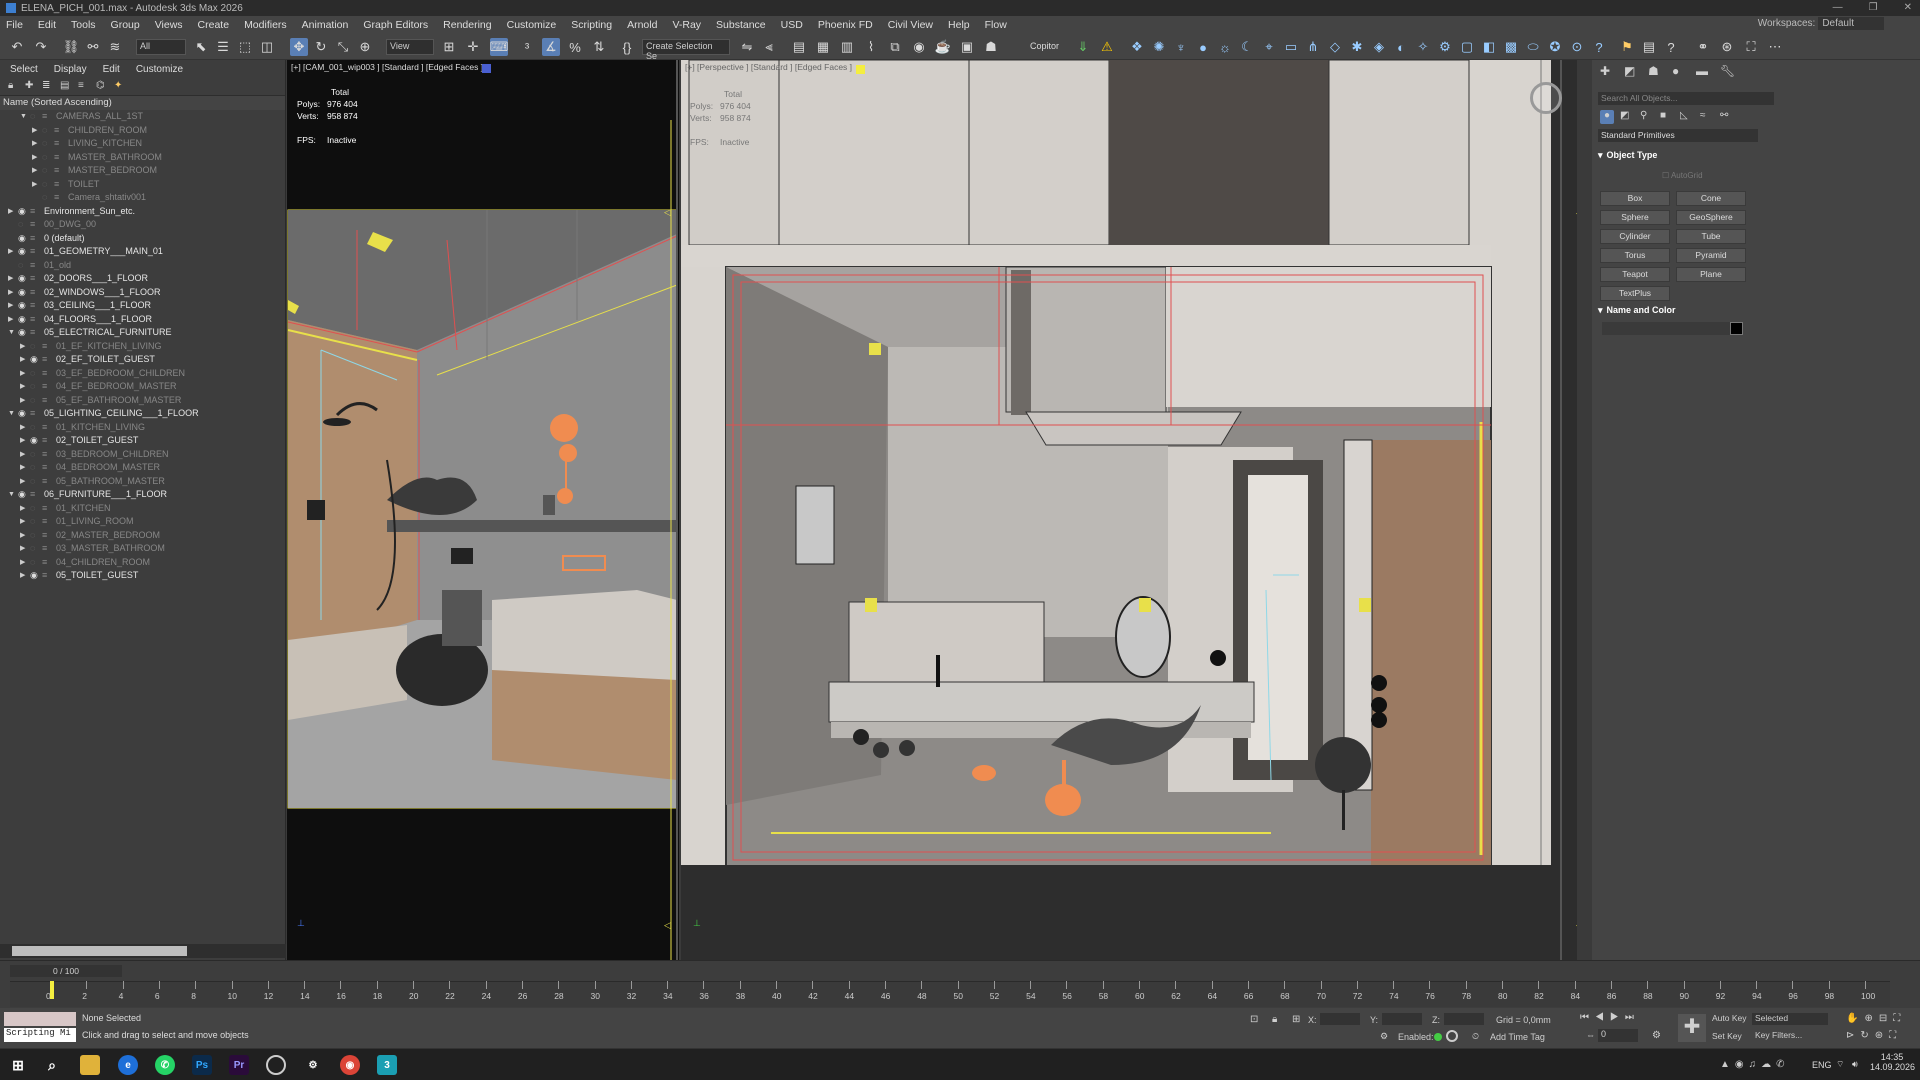  Describe the element at coordinates (115, 47) in the screenshot. I see `bind-space-warp-icon: ≋` at that location.